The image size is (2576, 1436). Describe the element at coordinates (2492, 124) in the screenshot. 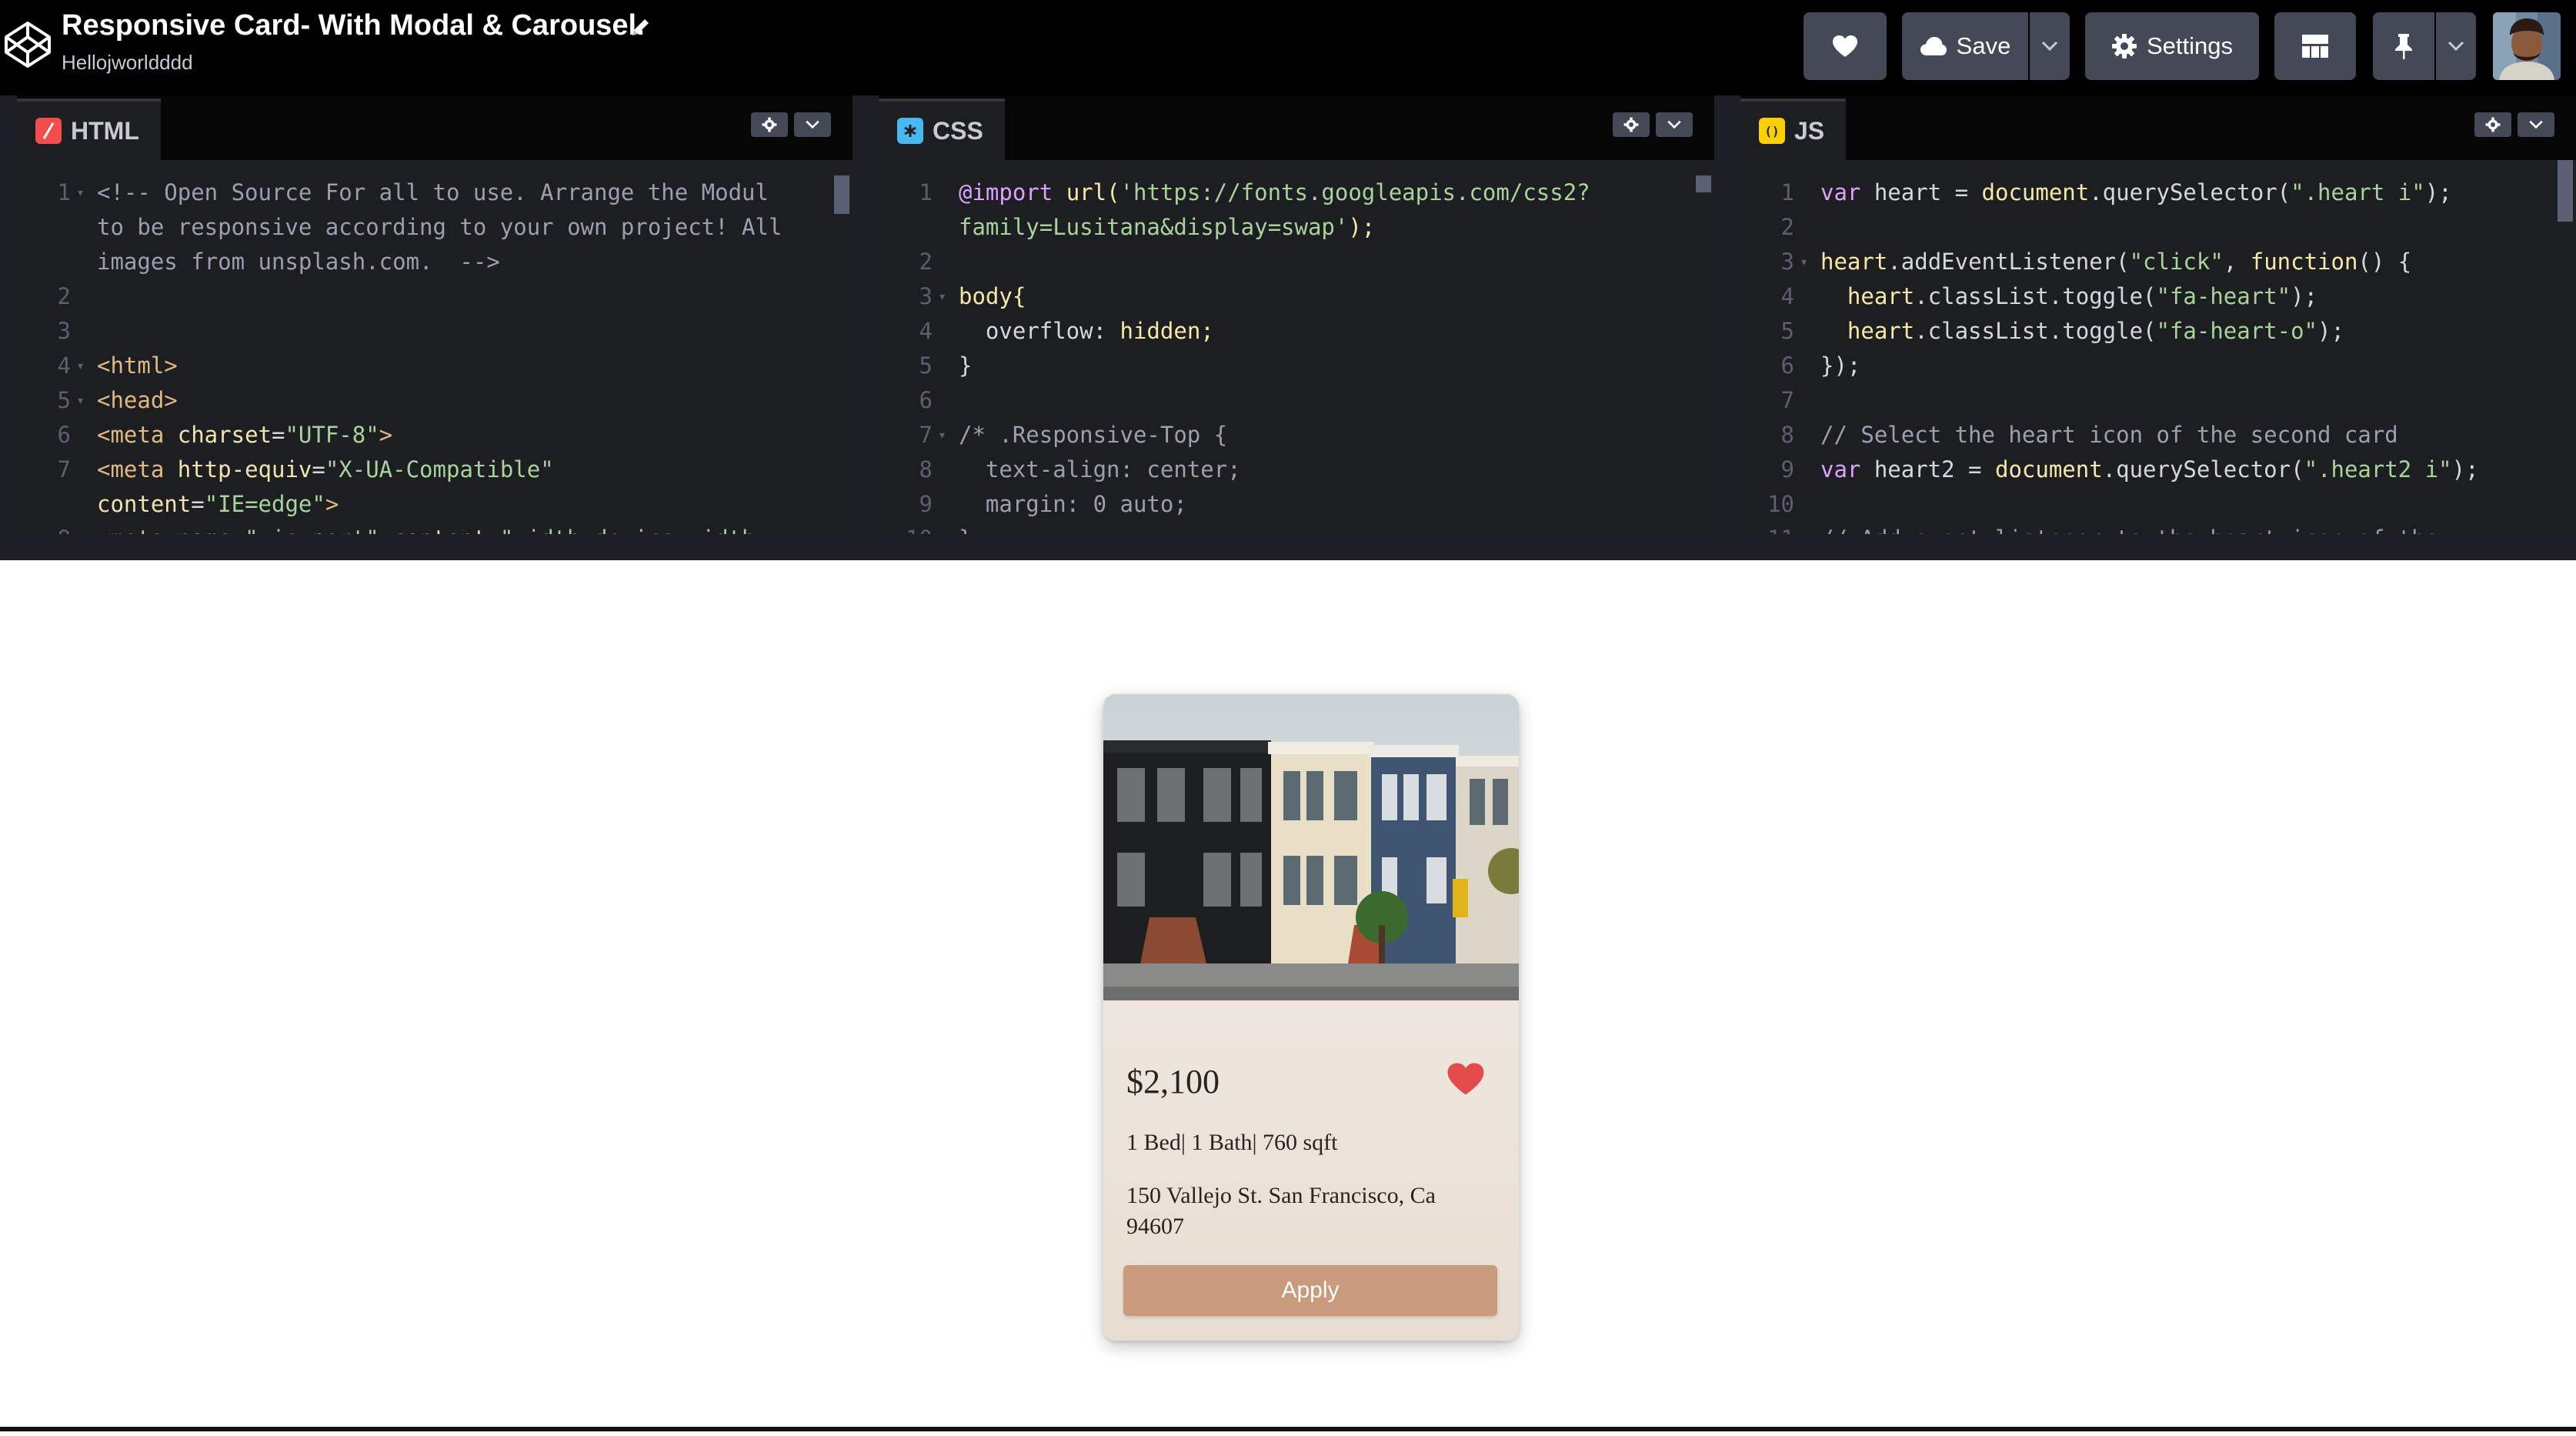

I see `js-settings-button` at that location.